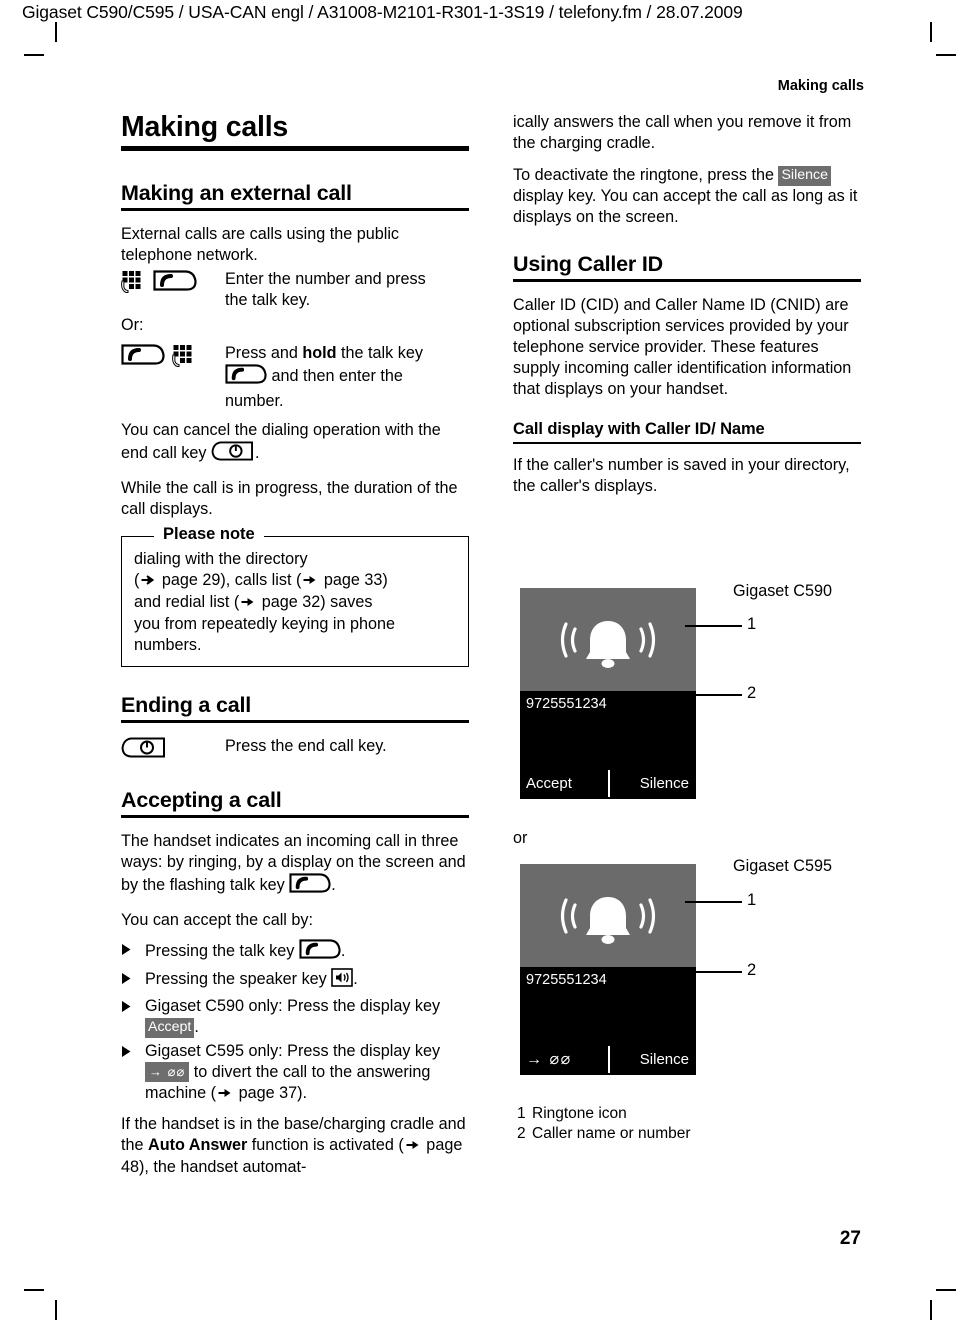 The image size is (958, 1324). Describe the element at coordinates (198, 1145) in the screenshot. I see `auto-answer-bold: Auto Answer` at that location.